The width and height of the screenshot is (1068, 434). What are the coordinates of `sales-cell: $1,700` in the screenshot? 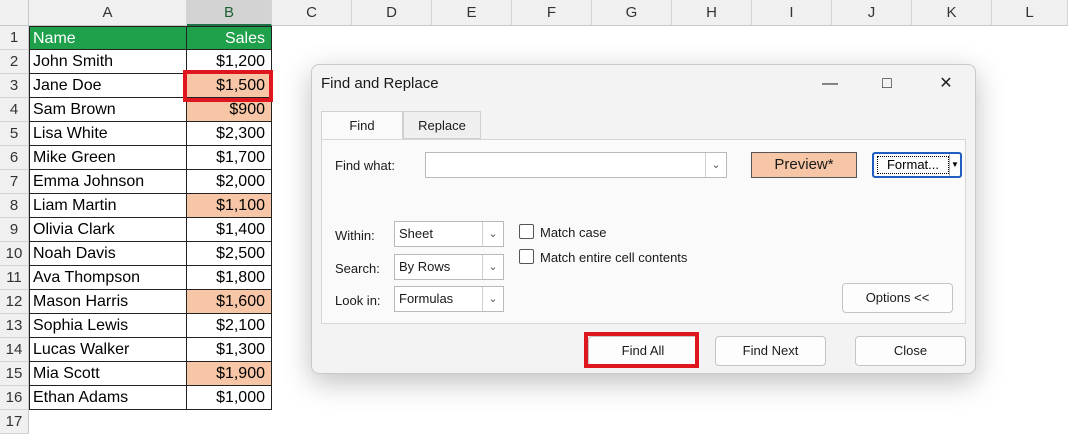 It's located at (229, 158).